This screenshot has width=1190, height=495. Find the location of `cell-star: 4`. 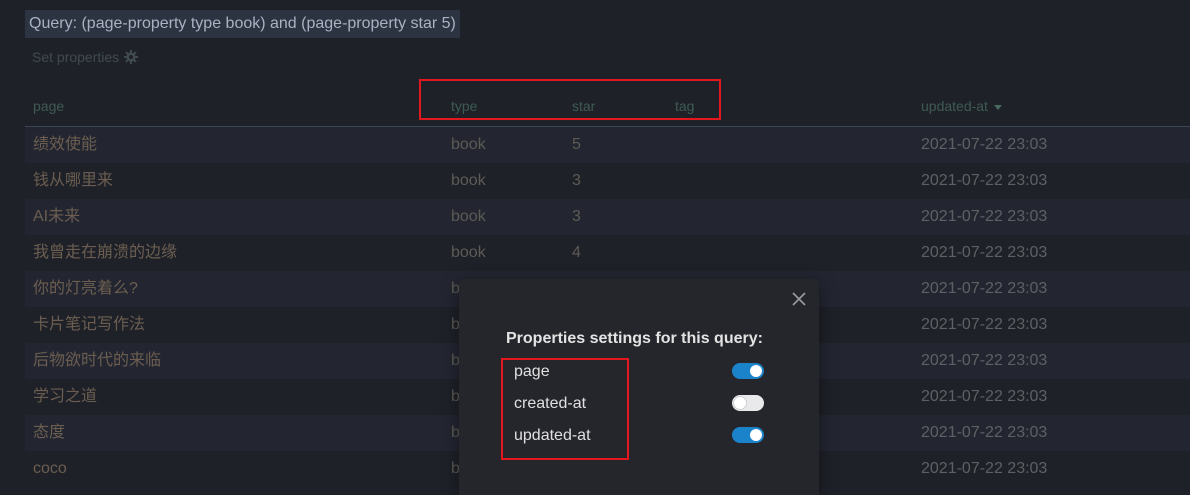

cell-star: 4 is located at coordinates (576, 252).